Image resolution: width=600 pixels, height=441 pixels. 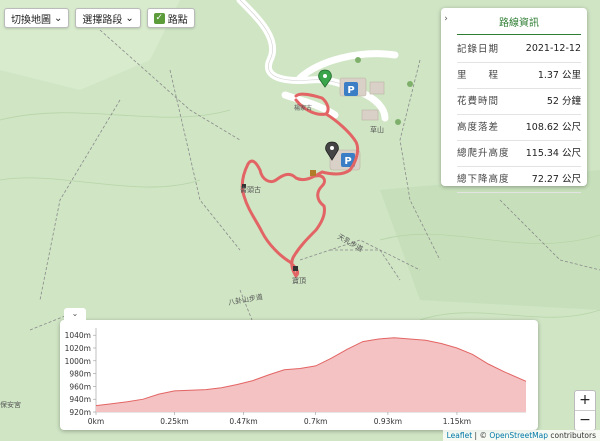 What do you see at coordinates (159, 18) in the screenshot?
I see `checkbox-checked-icon: ✓` at bounding box center [159, 18].